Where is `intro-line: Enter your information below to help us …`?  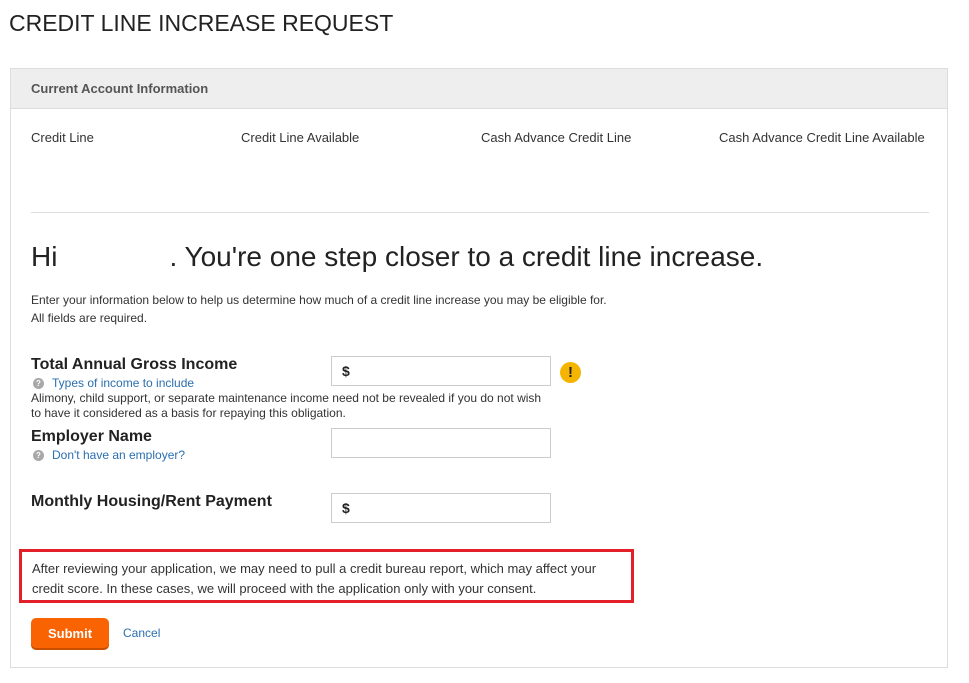
intro-line: Enter your information below to help us … is located at coordinates (319, 300).